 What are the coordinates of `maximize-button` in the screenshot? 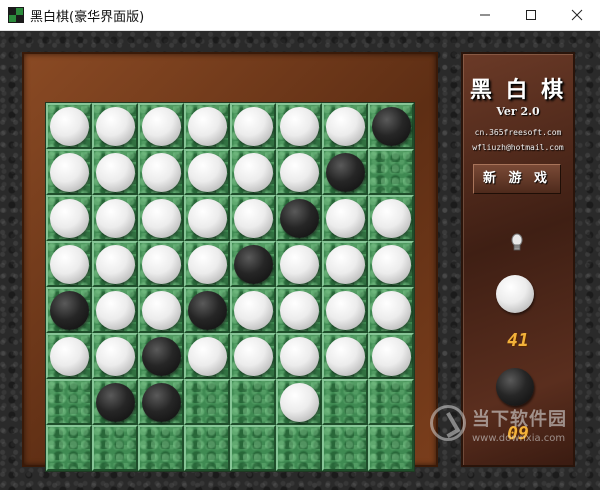 It's located at (531, 15).